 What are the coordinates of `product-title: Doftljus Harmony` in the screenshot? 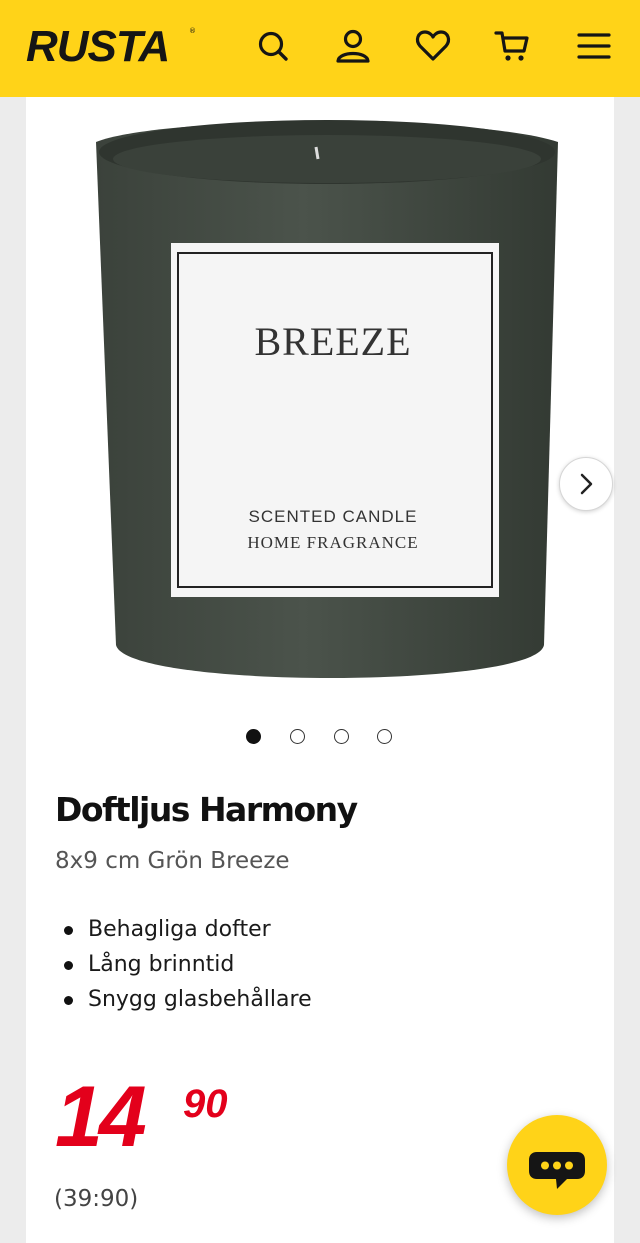 It's located at (206, 809).